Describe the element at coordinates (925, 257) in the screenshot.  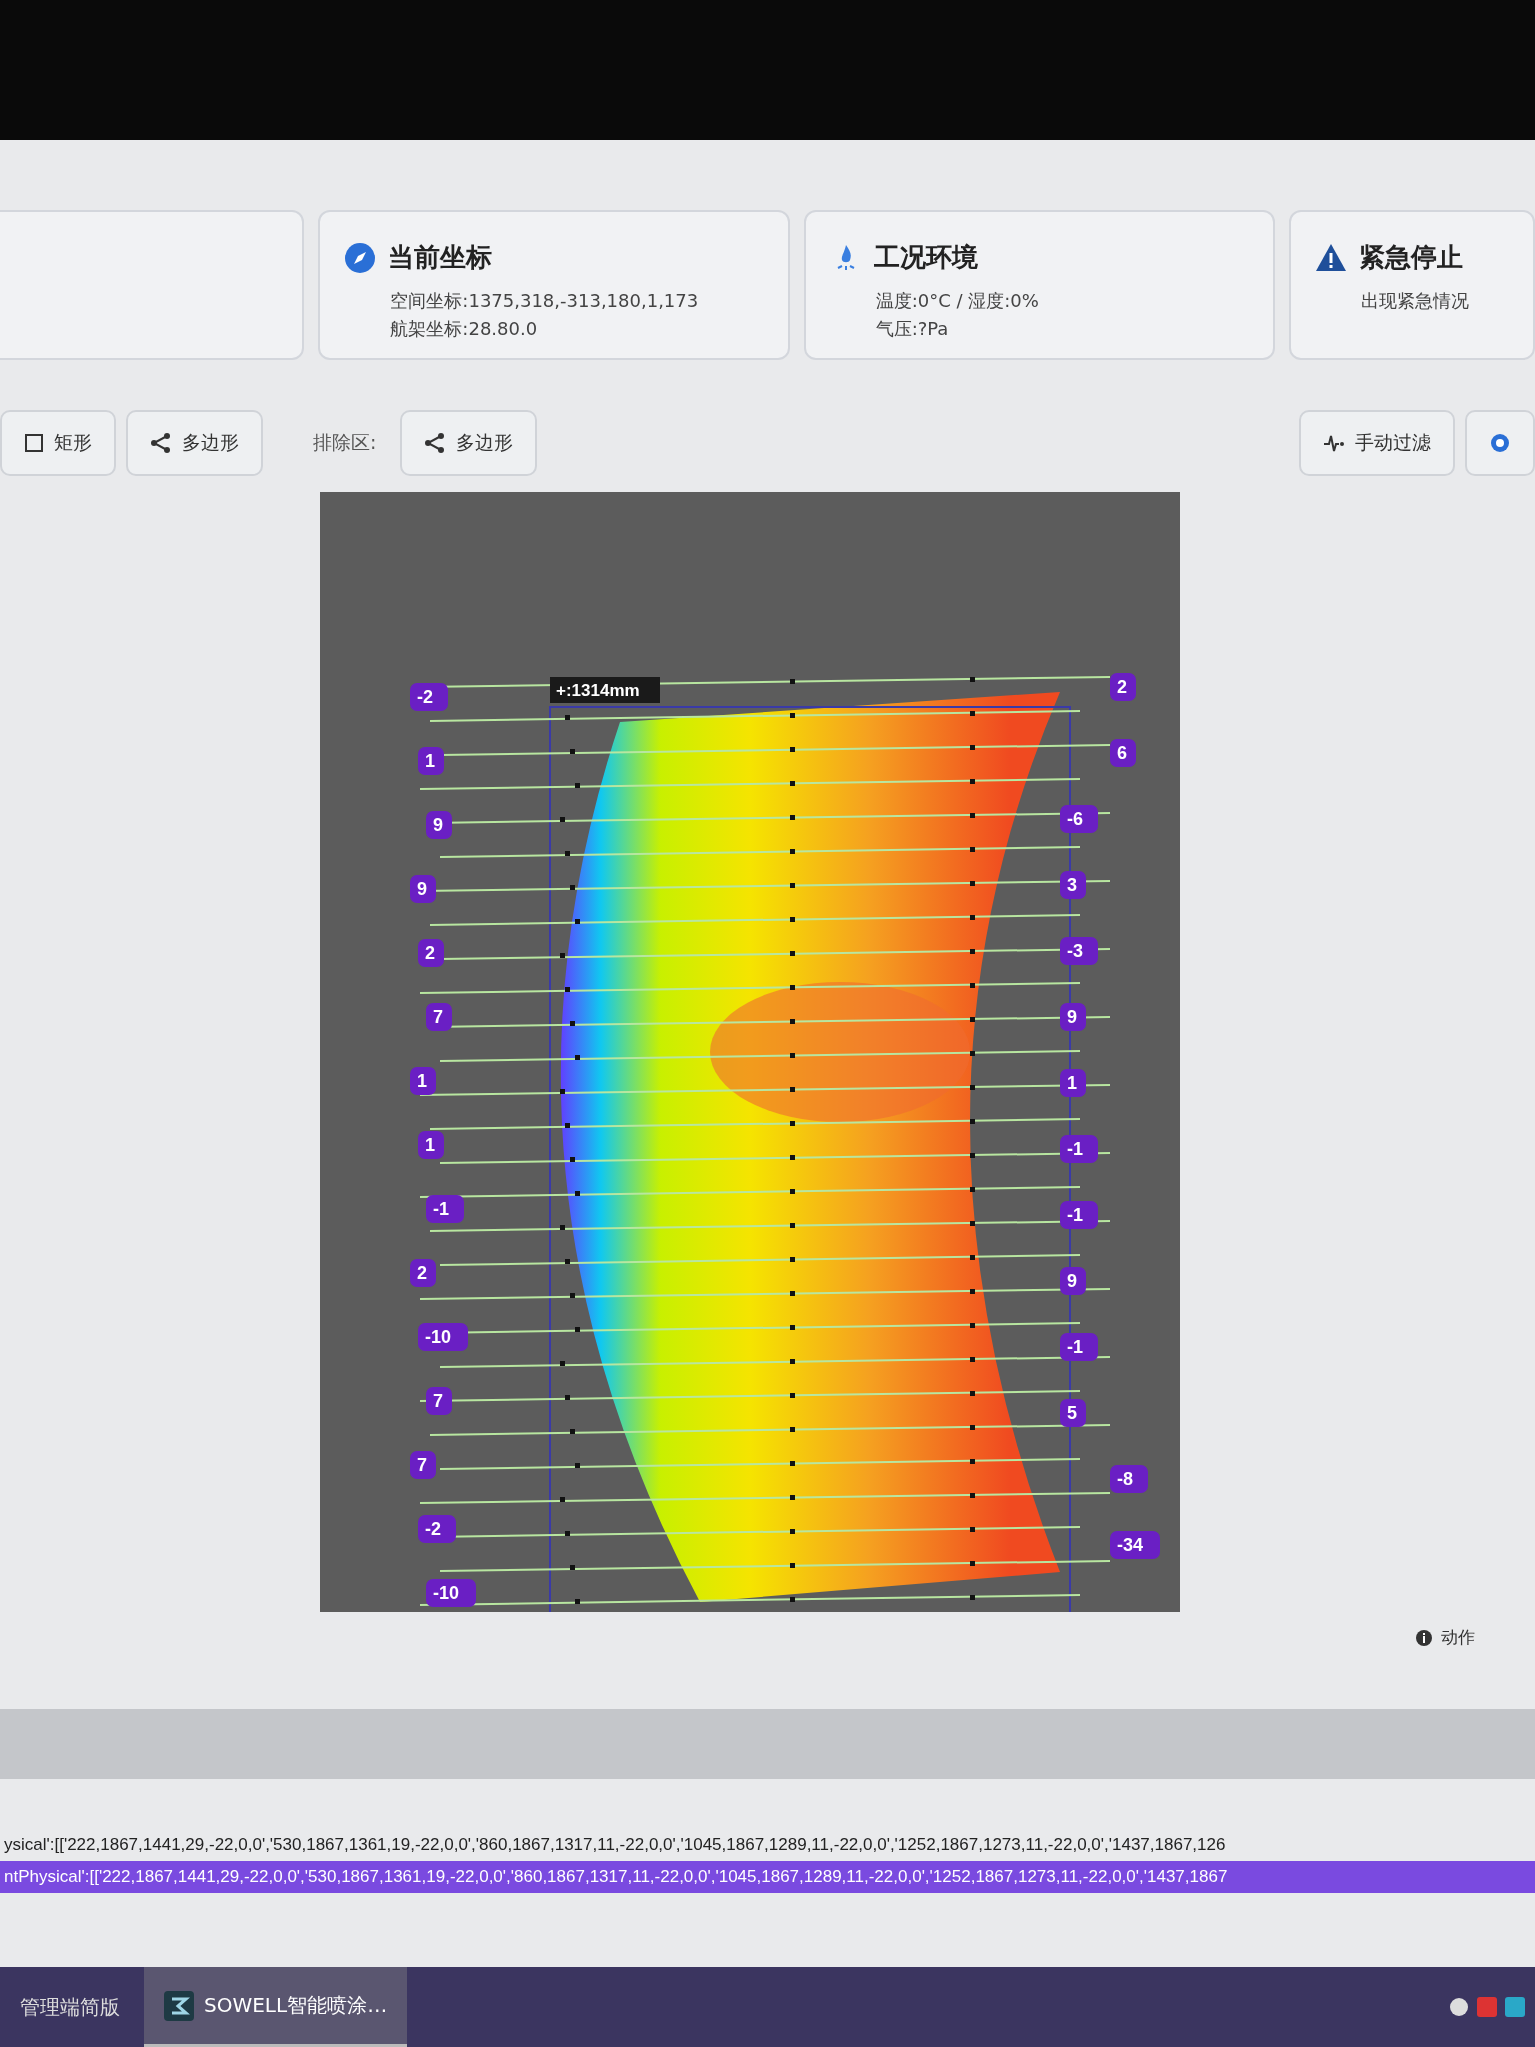
I see `card-title: 工况环境` at that location.